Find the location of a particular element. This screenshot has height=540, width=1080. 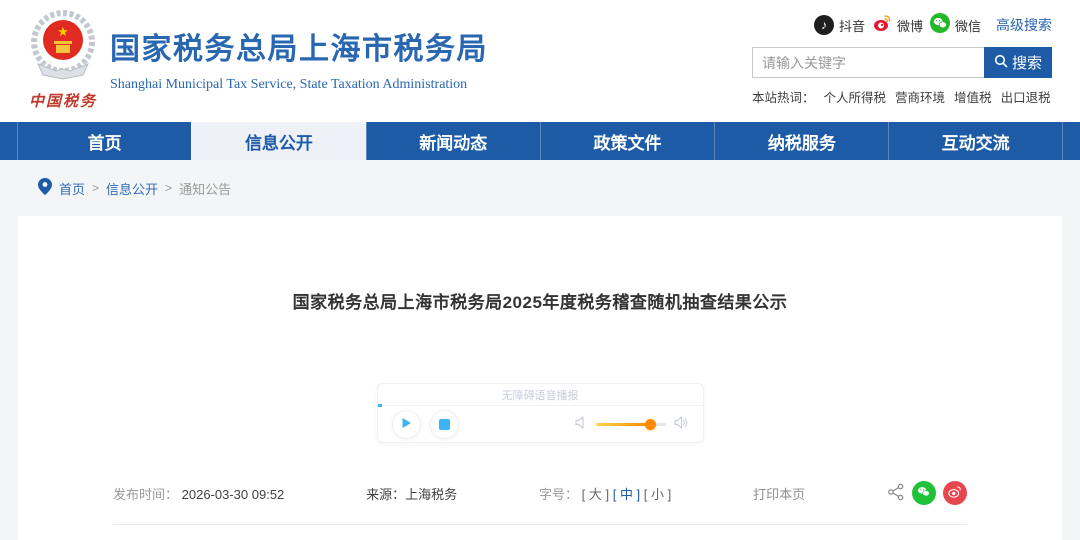

wechat-label: 微信 is located at coordinates (967, 26).